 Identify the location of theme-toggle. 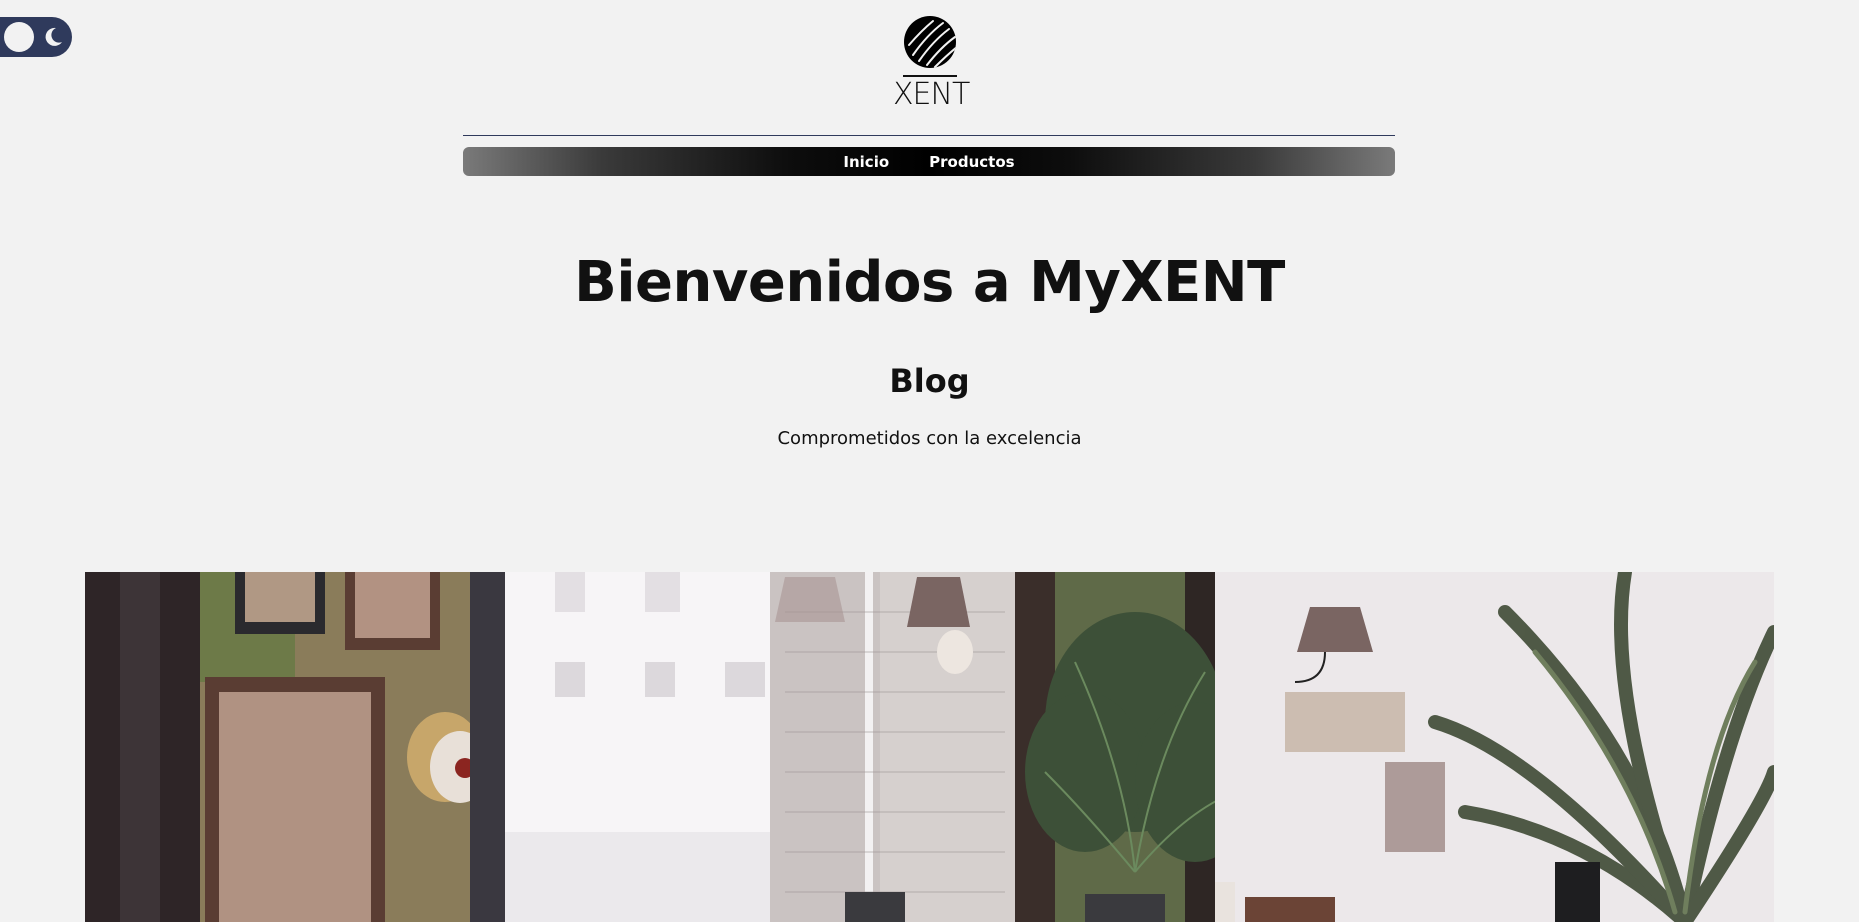
(36, 37).